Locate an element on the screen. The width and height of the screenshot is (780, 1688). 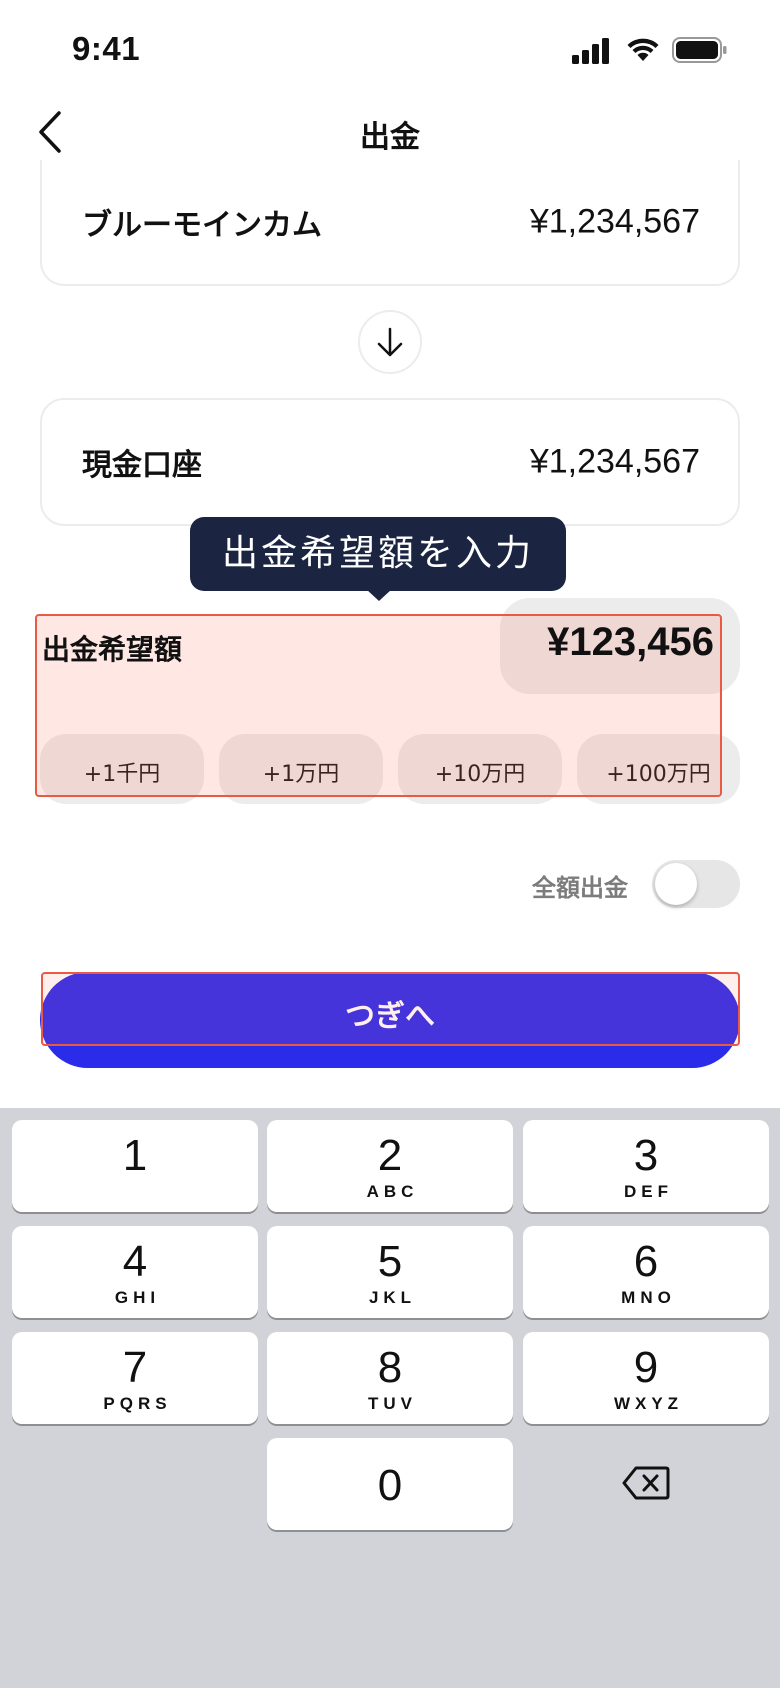
battery-icon is located at coordinates (699, 50).